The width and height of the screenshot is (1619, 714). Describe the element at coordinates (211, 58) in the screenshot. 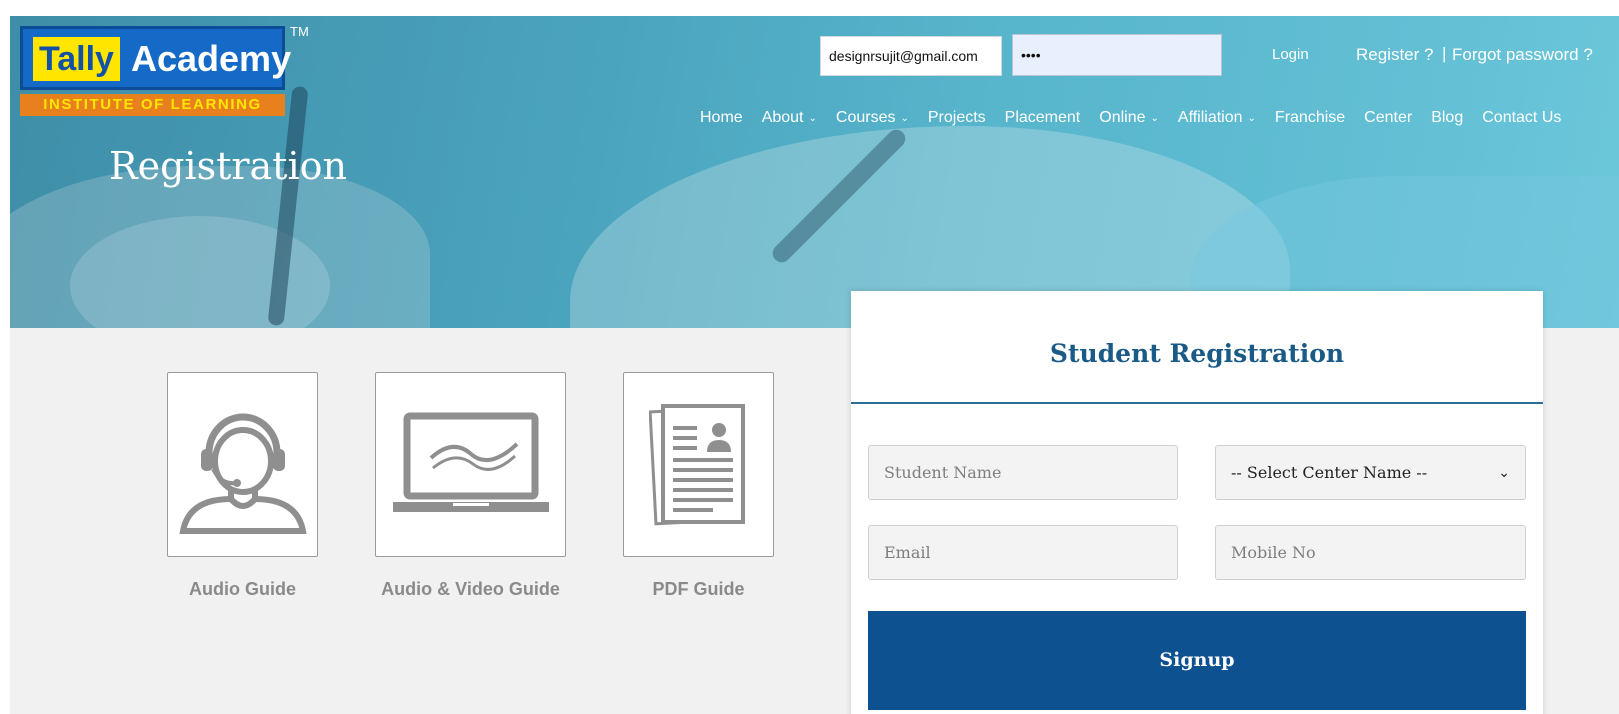

I see `logo-word-academy: Academy` at that location.